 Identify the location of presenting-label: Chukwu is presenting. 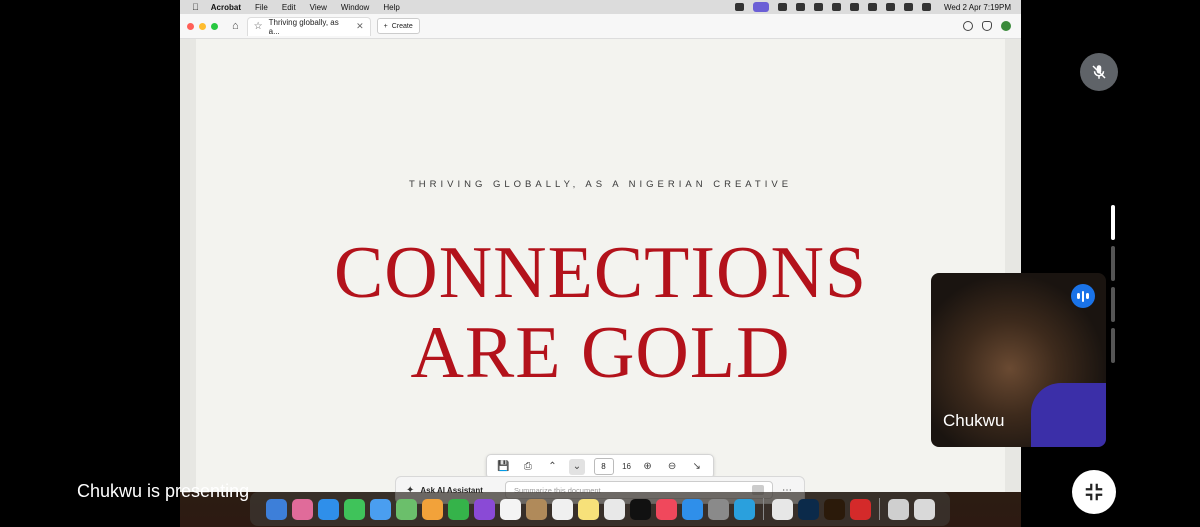
(163, 491).